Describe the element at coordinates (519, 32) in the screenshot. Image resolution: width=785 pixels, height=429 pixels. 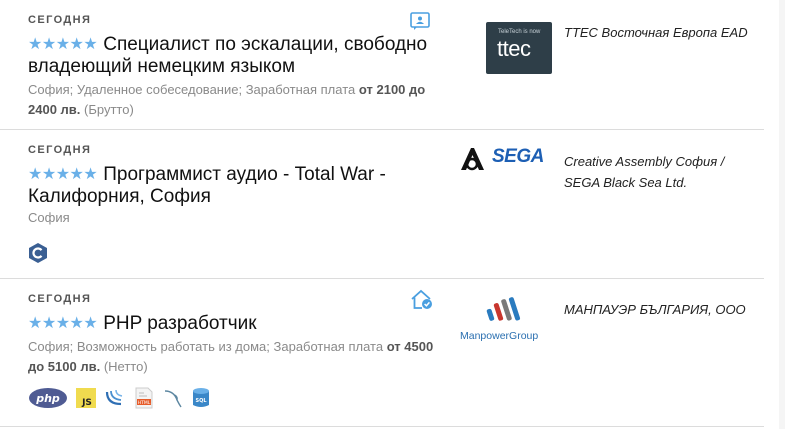
I see `logo-caption: TeleTech is now` at that location.